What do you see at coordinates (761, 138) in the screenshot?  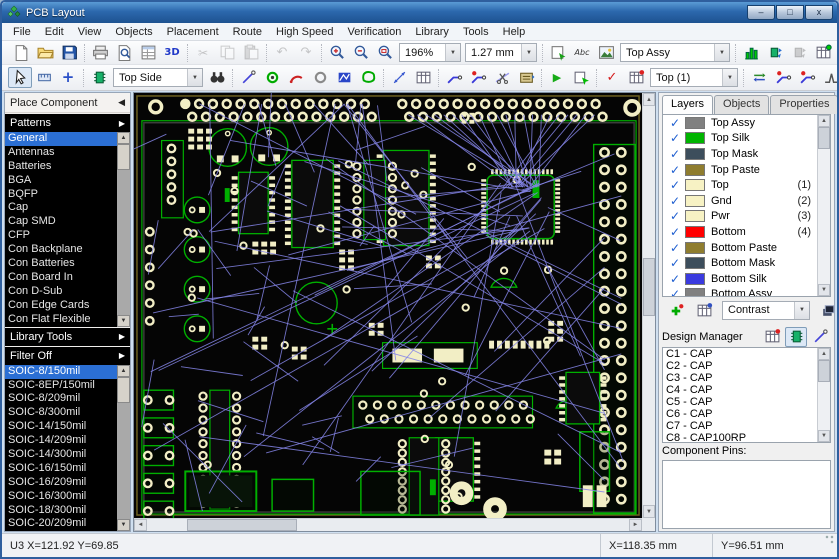 I see `layer-name: Top Silk` at bounding box center [761, 138].